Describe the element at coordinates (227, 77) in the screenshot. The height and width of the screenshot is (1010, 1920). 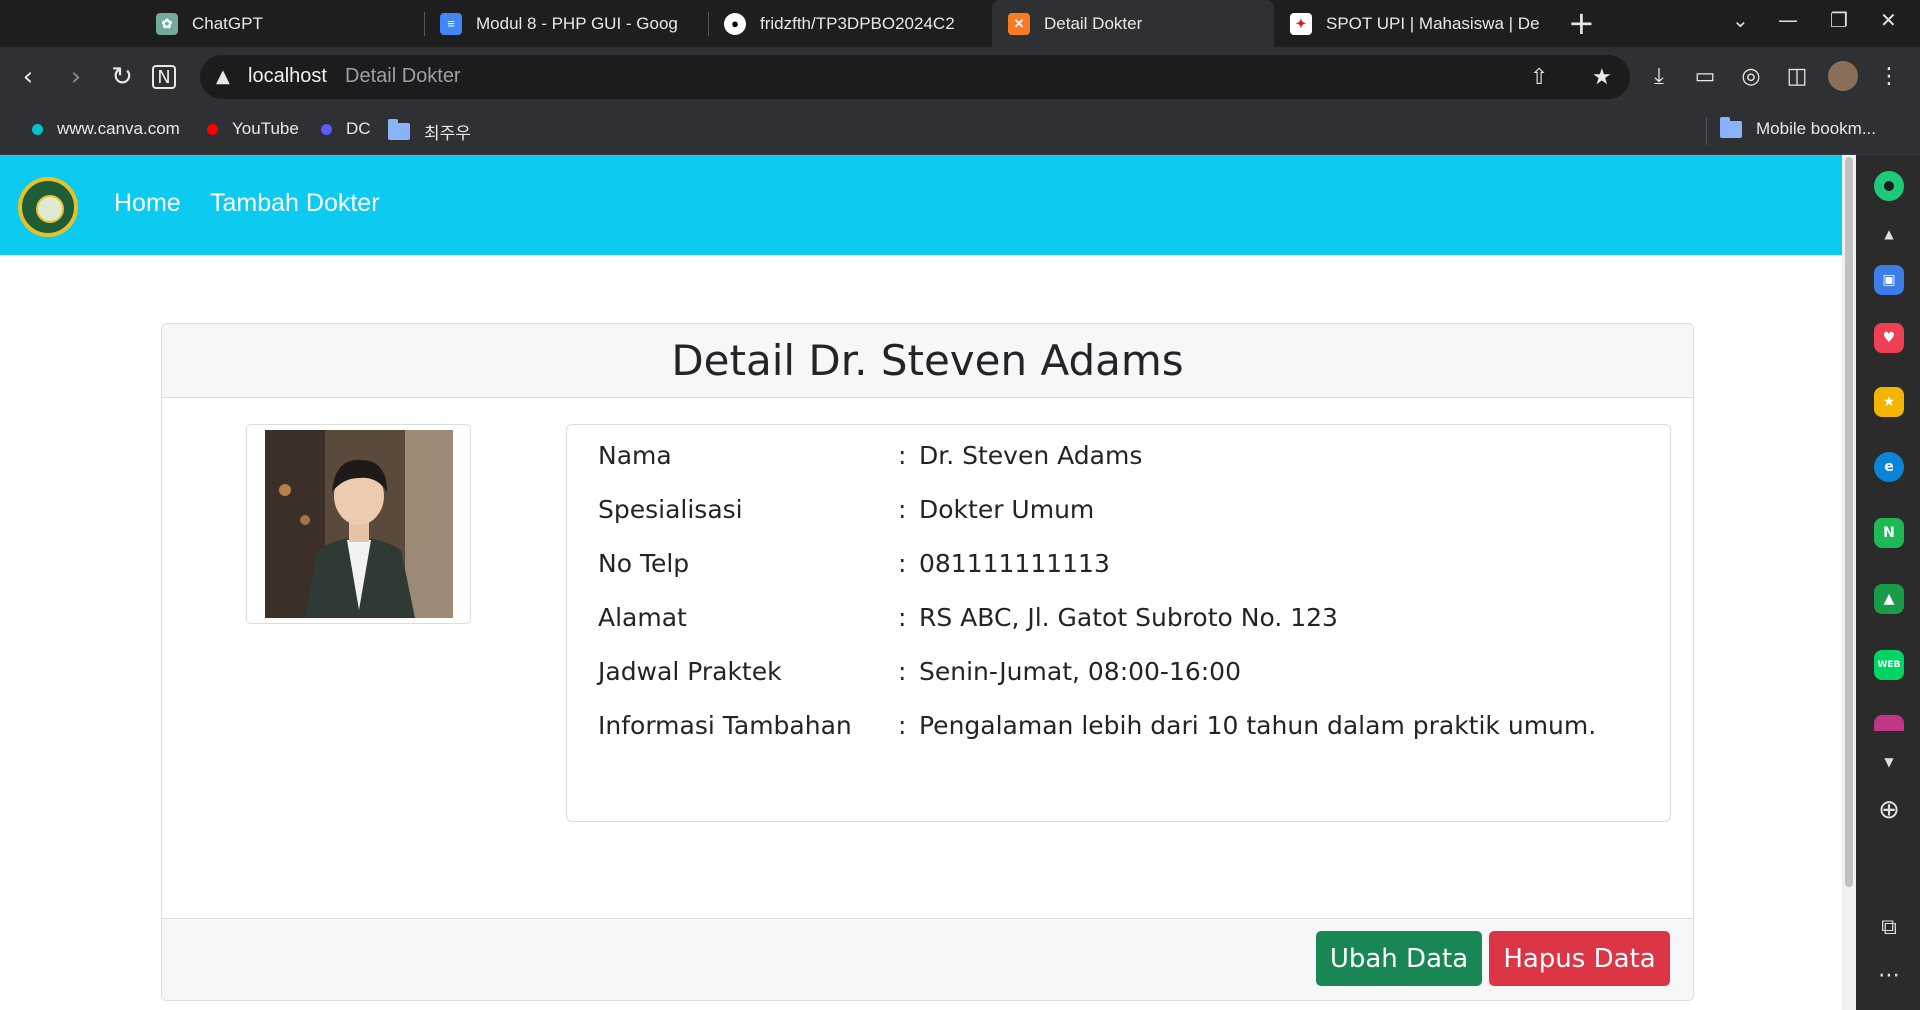
I see `not-secure-warning-icon: ▲` at that location.